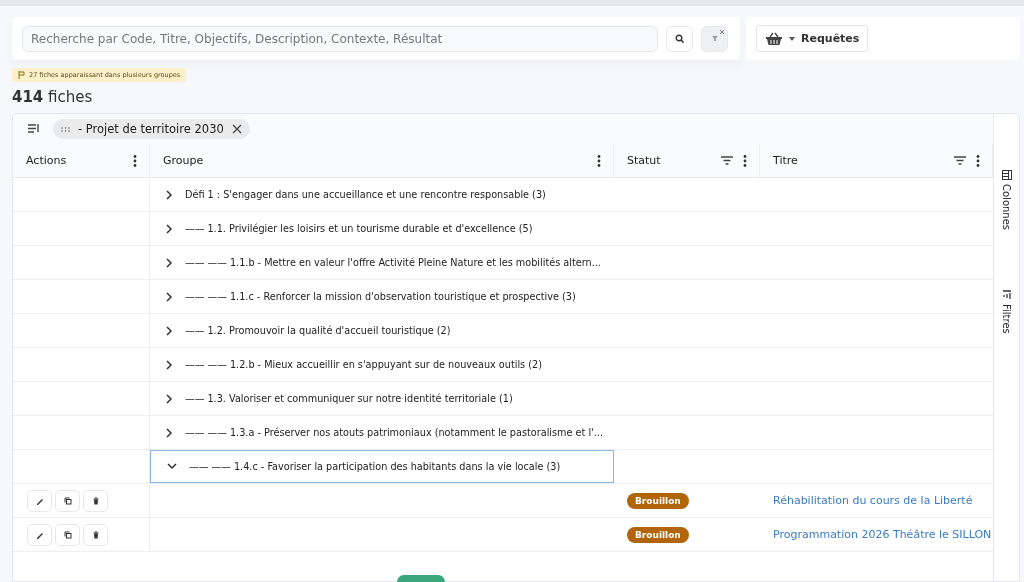 Image resolution: width=1024 pixels, height=582 pixels. What do you see at coordinates (340, 38) in the screenshot?
I see `search-field: Recherche par Code, Titre, Objectifs, Description, Contexte, Résultat` at bounding box center [340, 38].